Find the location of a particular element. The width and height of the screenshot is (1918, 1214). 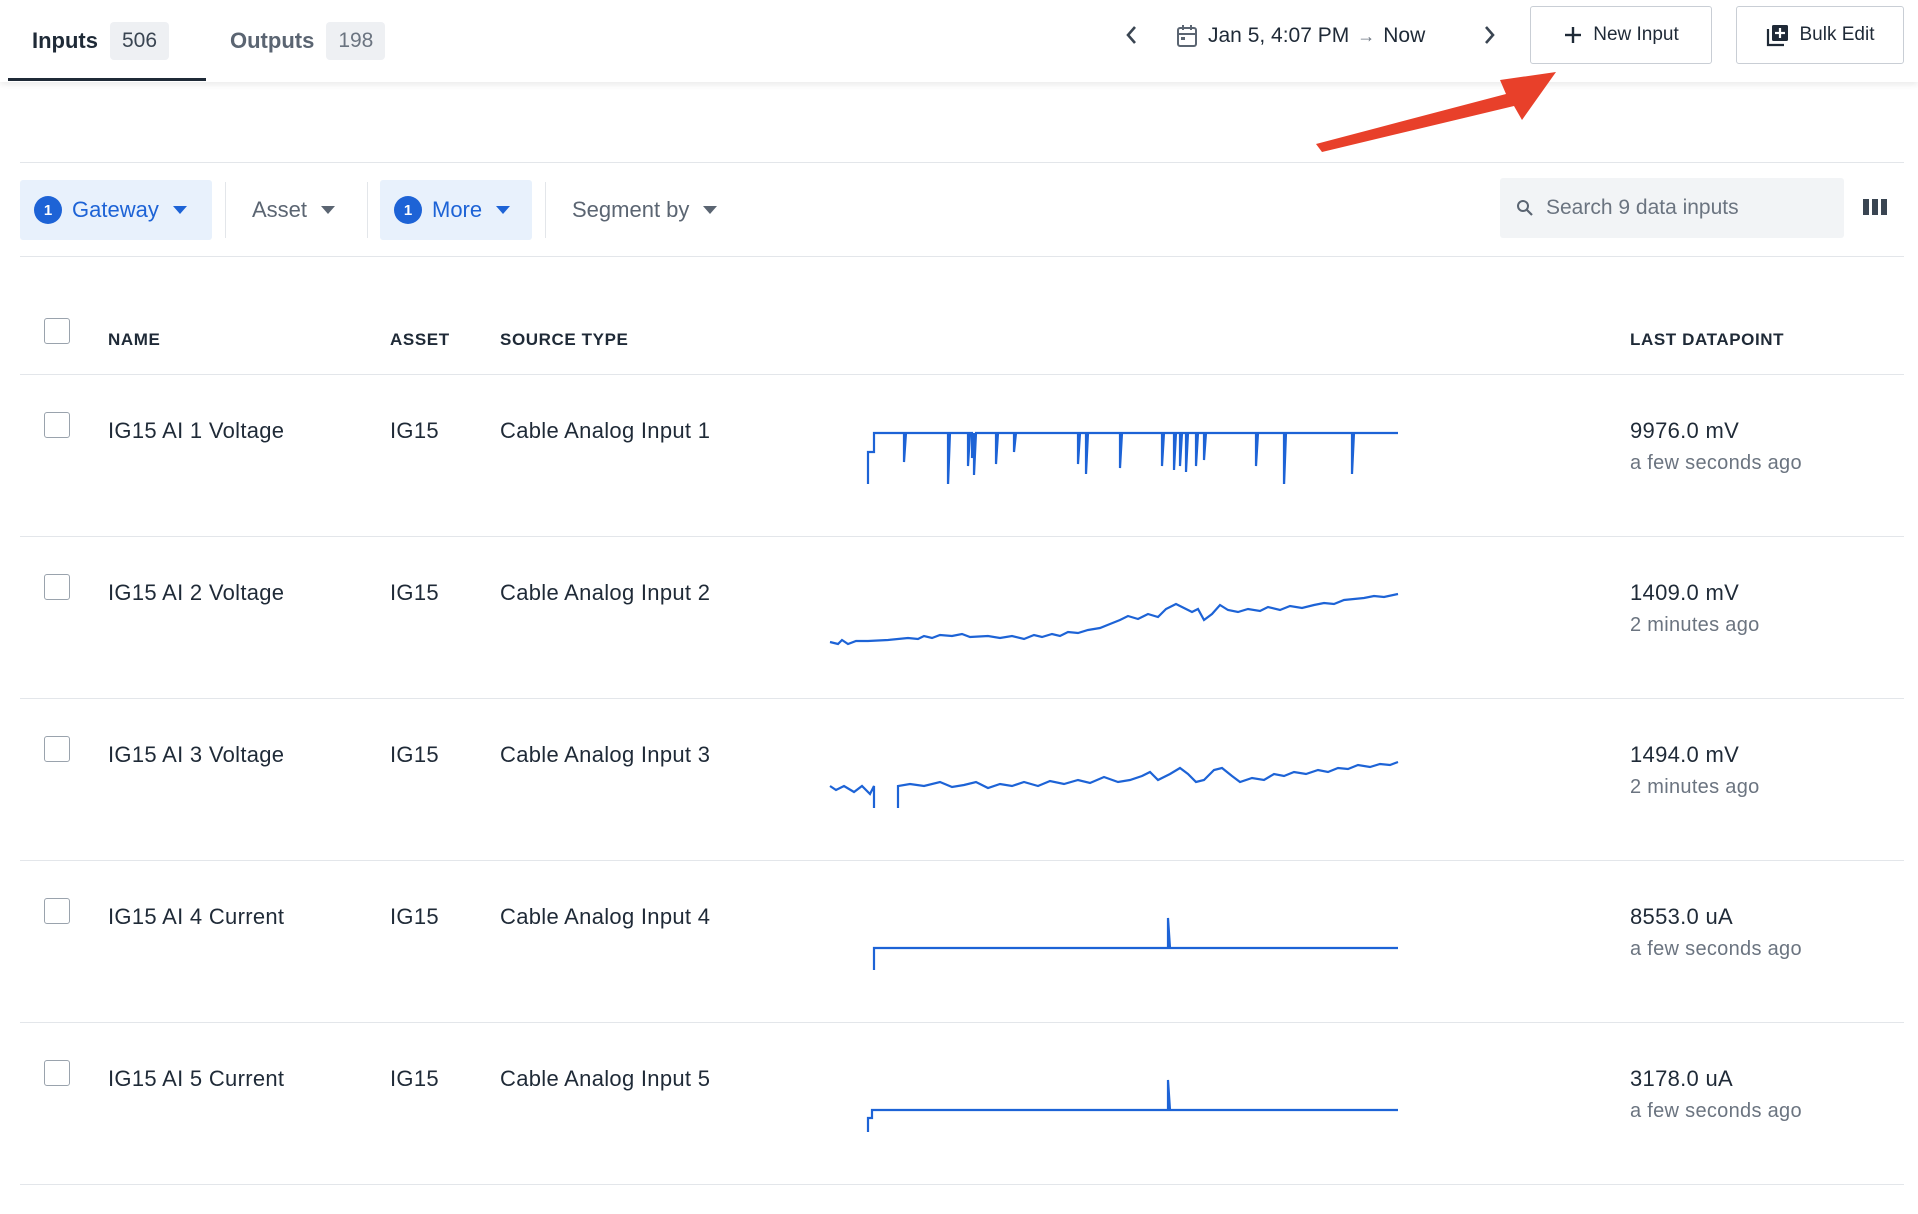

bulk-edit-button: Bulk Edit is located at coordinates (1820, 35).